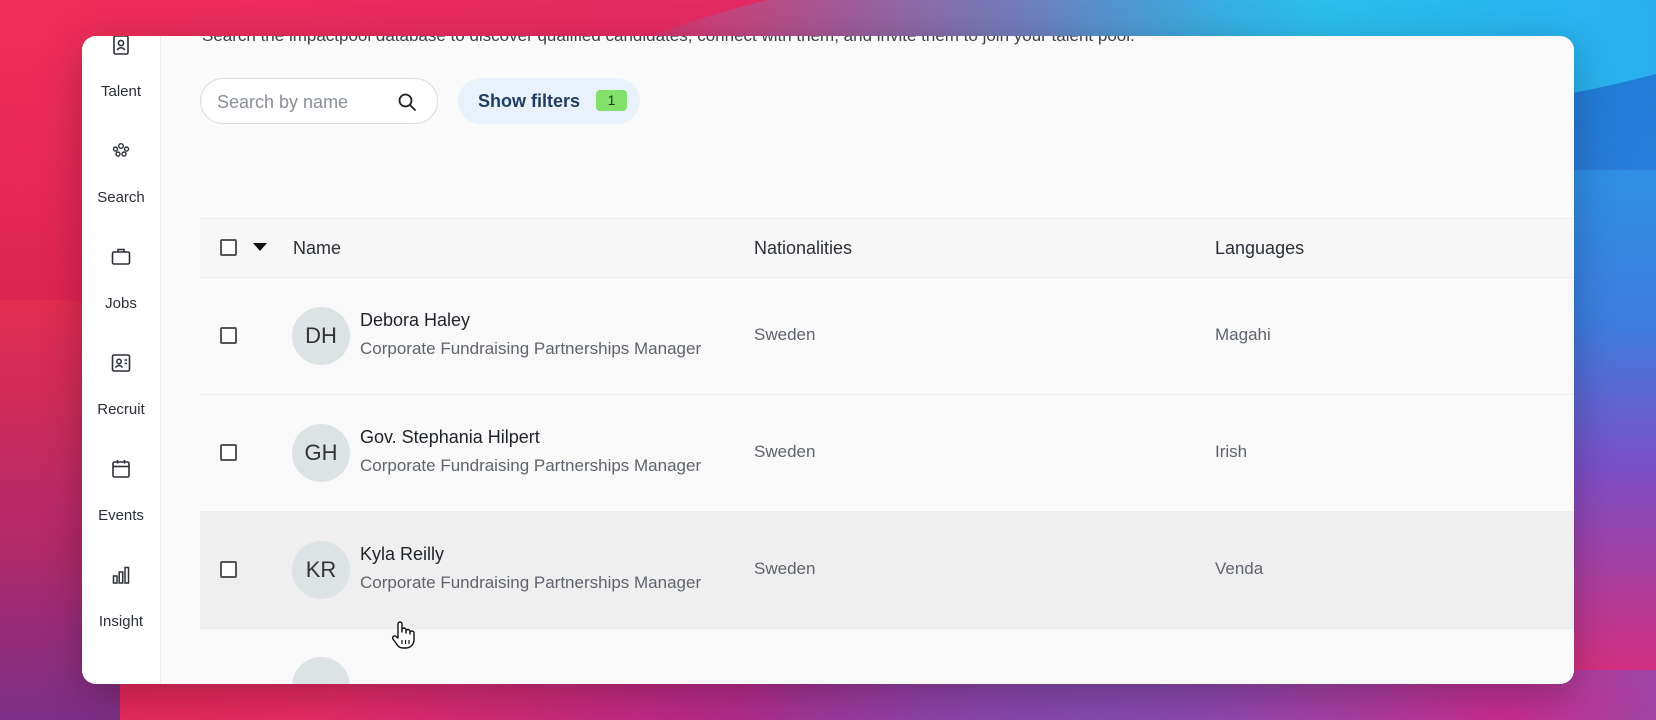 The height and width of the screenshot is (720, 1656). What do you see at coordinates (321, 336) in the screenshot?
I see `avatar: DH` at bounding box center [321, 336].